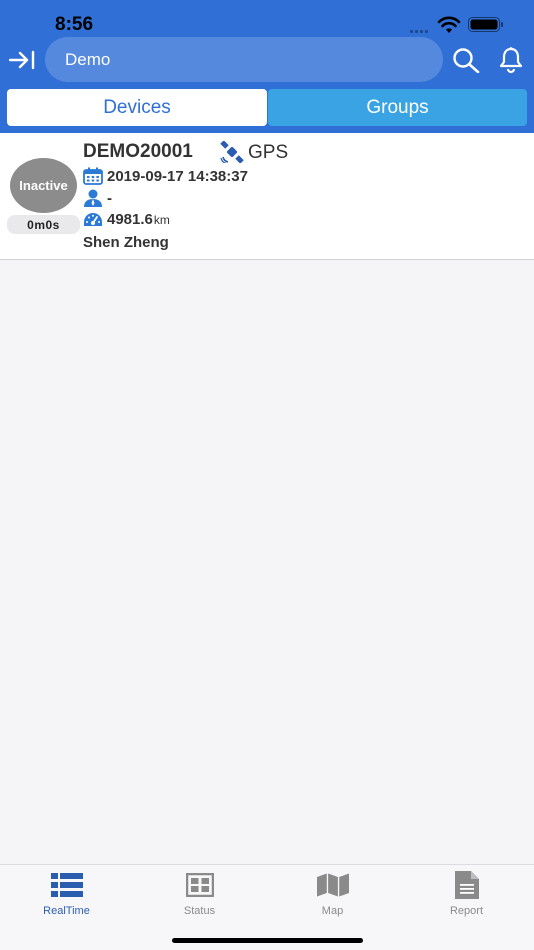 Image resolution: width=534 pixels, height=950 pixels. I want to click on notification-bell-icon, so click(511, 60).